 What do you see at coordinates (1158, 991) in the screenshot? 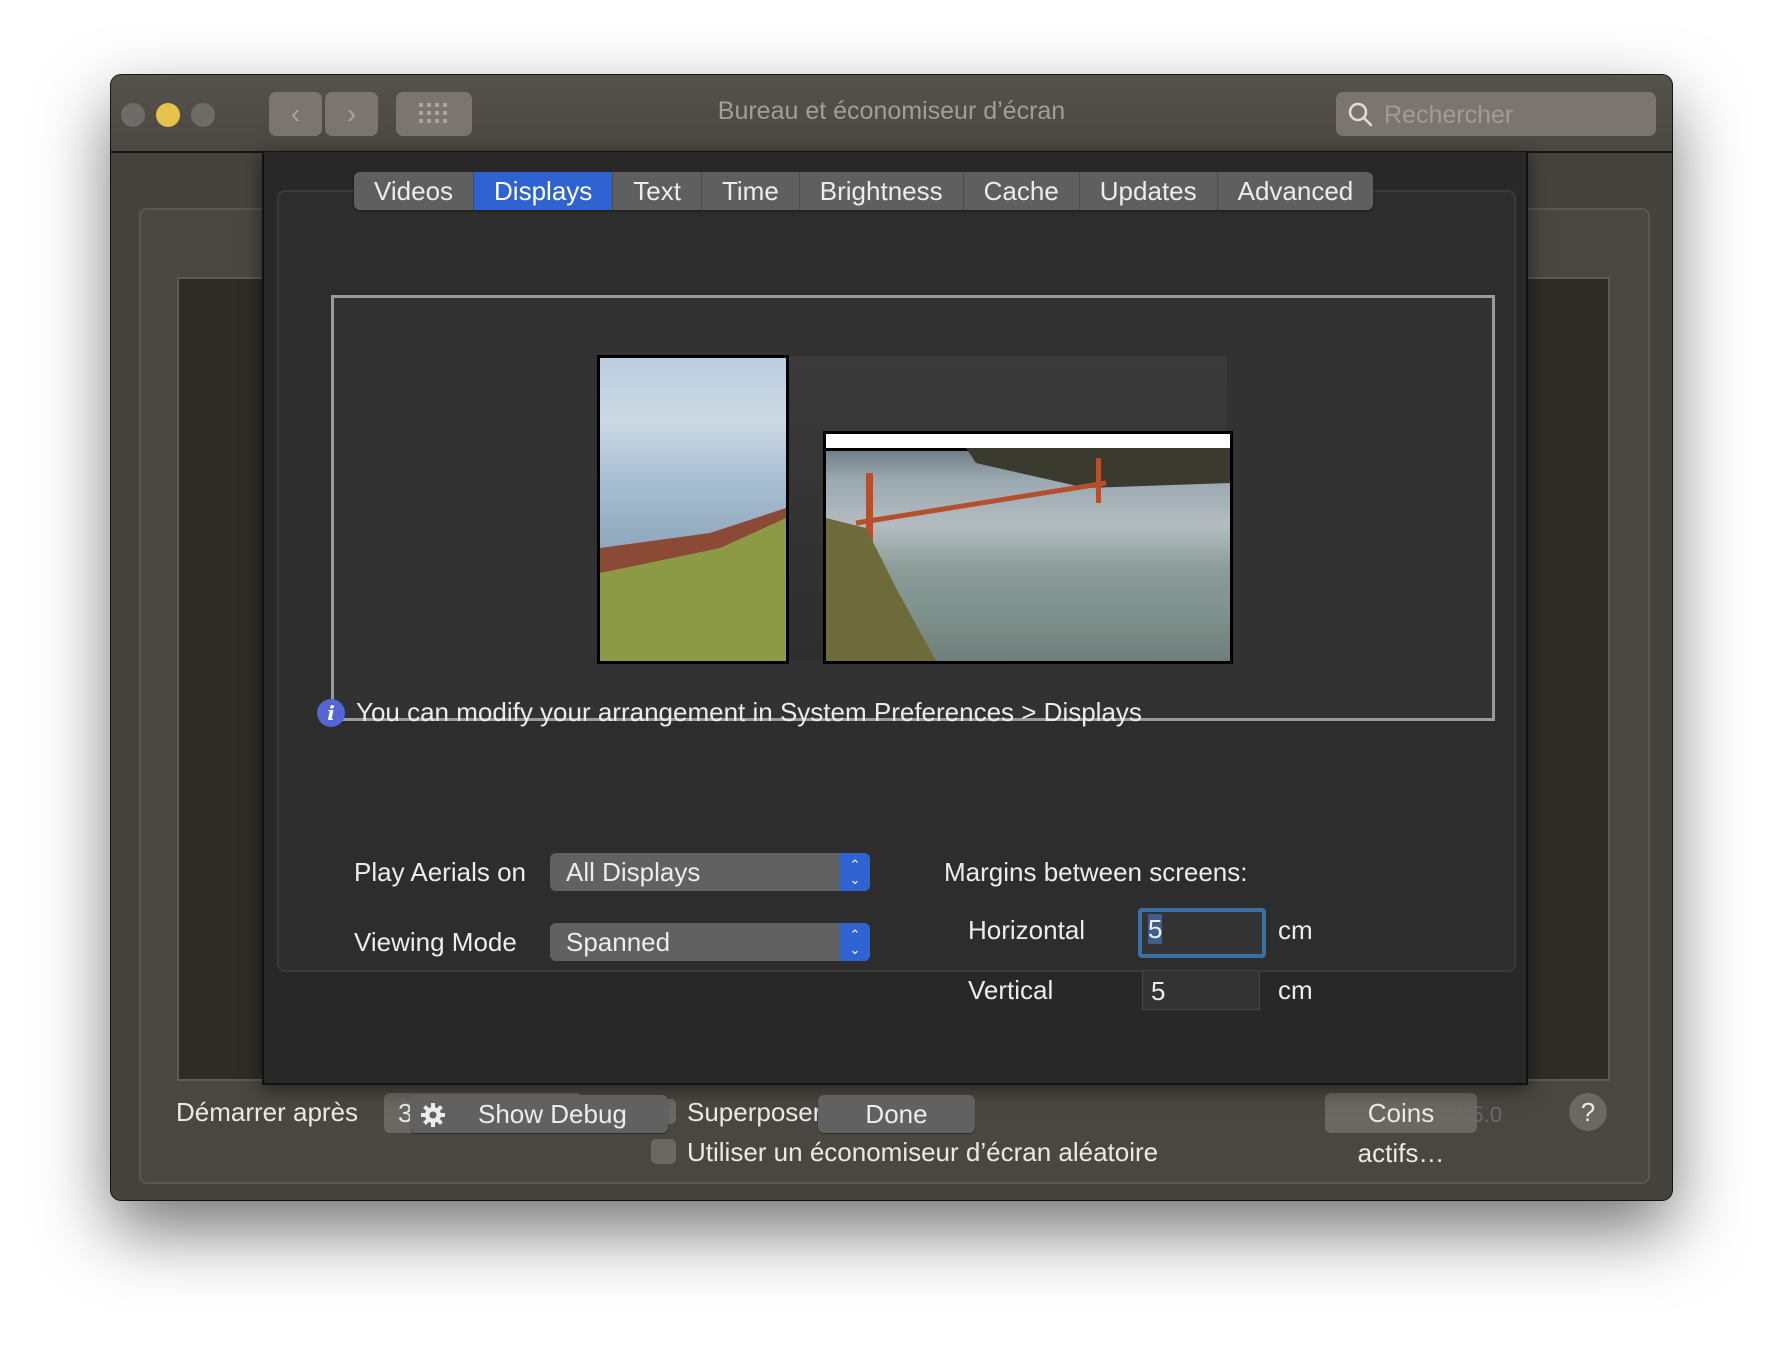
I see `vertical-margin-value: 5` at bounding box center [1158, 991].